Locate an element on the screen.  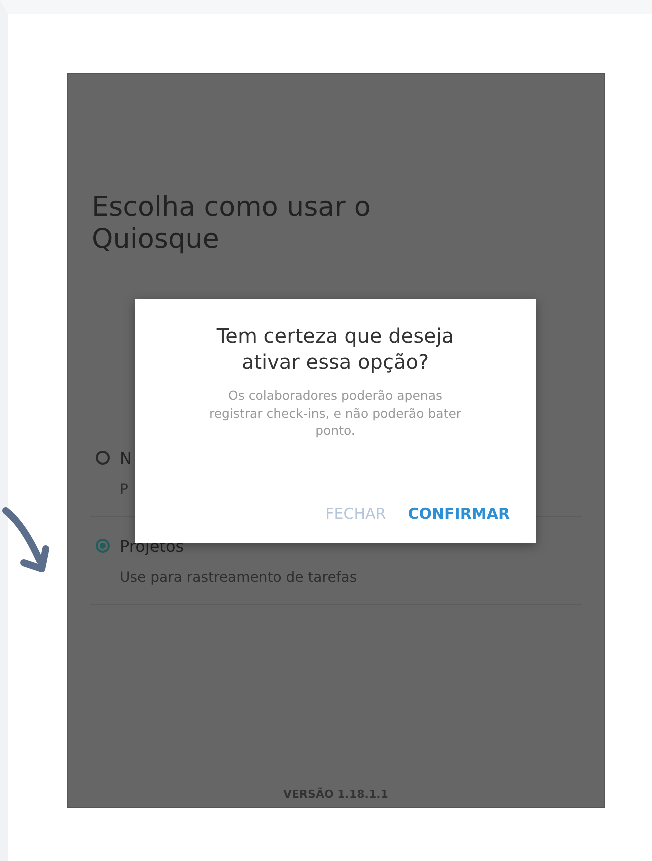
option-description: P is located at coordinates (125, 490).